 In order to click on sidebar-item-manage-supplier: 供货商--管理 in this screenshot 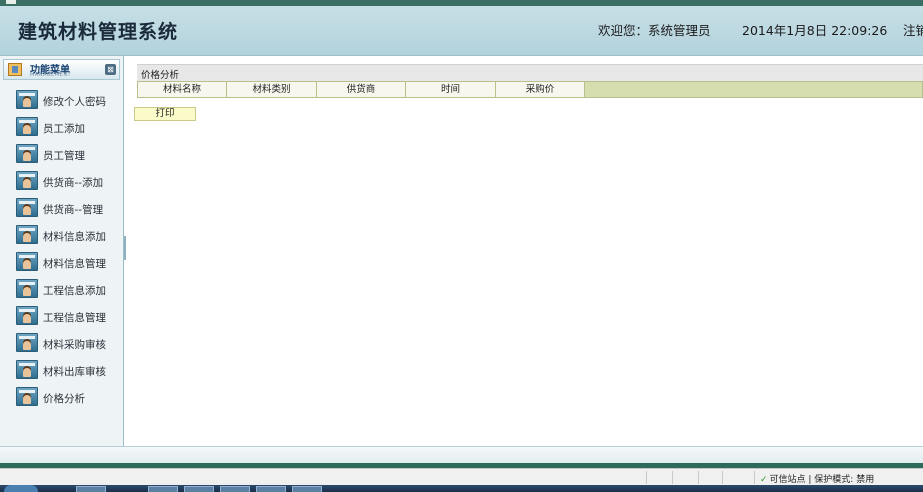, I will do `click(68, 209)`.